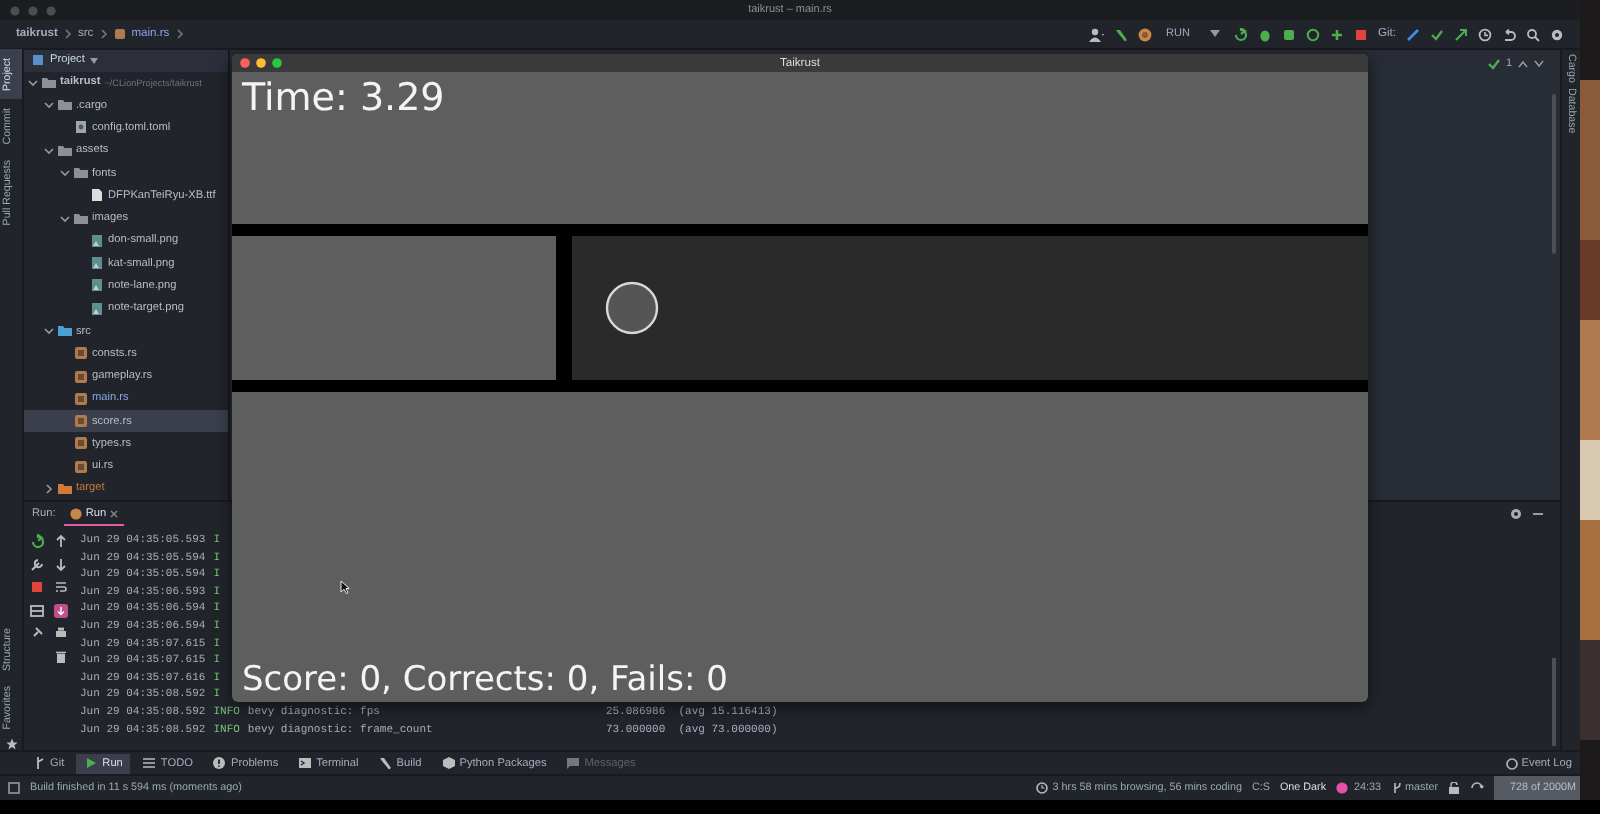 Image resolution: width=1600 pixels, height=814 pixels. I want to click on history-icon, so click(1485, 34).